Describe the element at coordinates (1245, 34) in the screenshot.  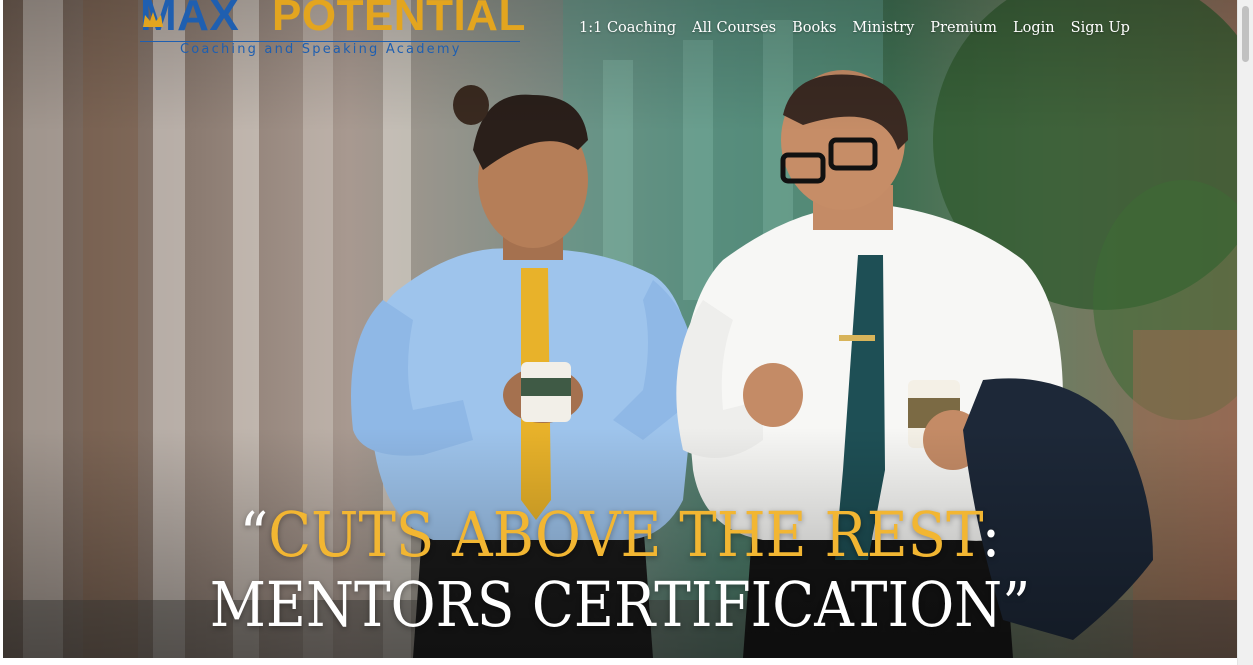
I see `scrollbar-thumb` at that location.